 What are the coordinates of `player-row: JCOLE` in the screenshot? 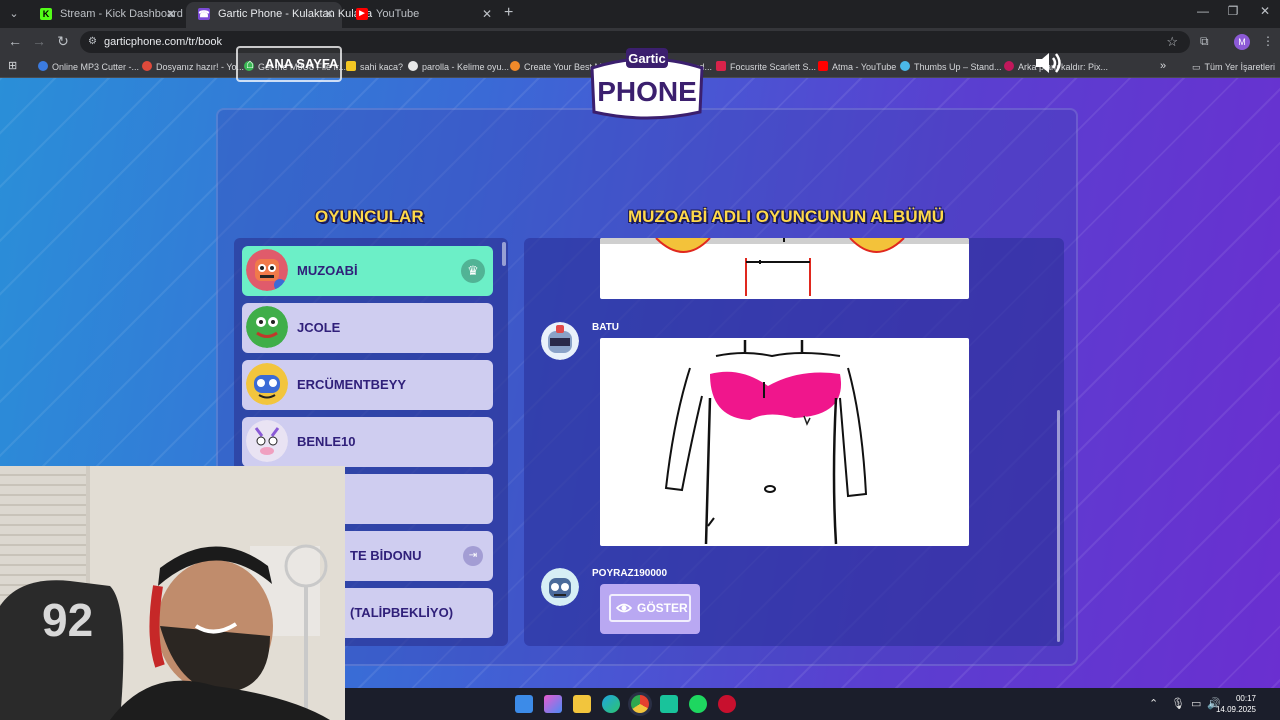 It's located at (367, 328).